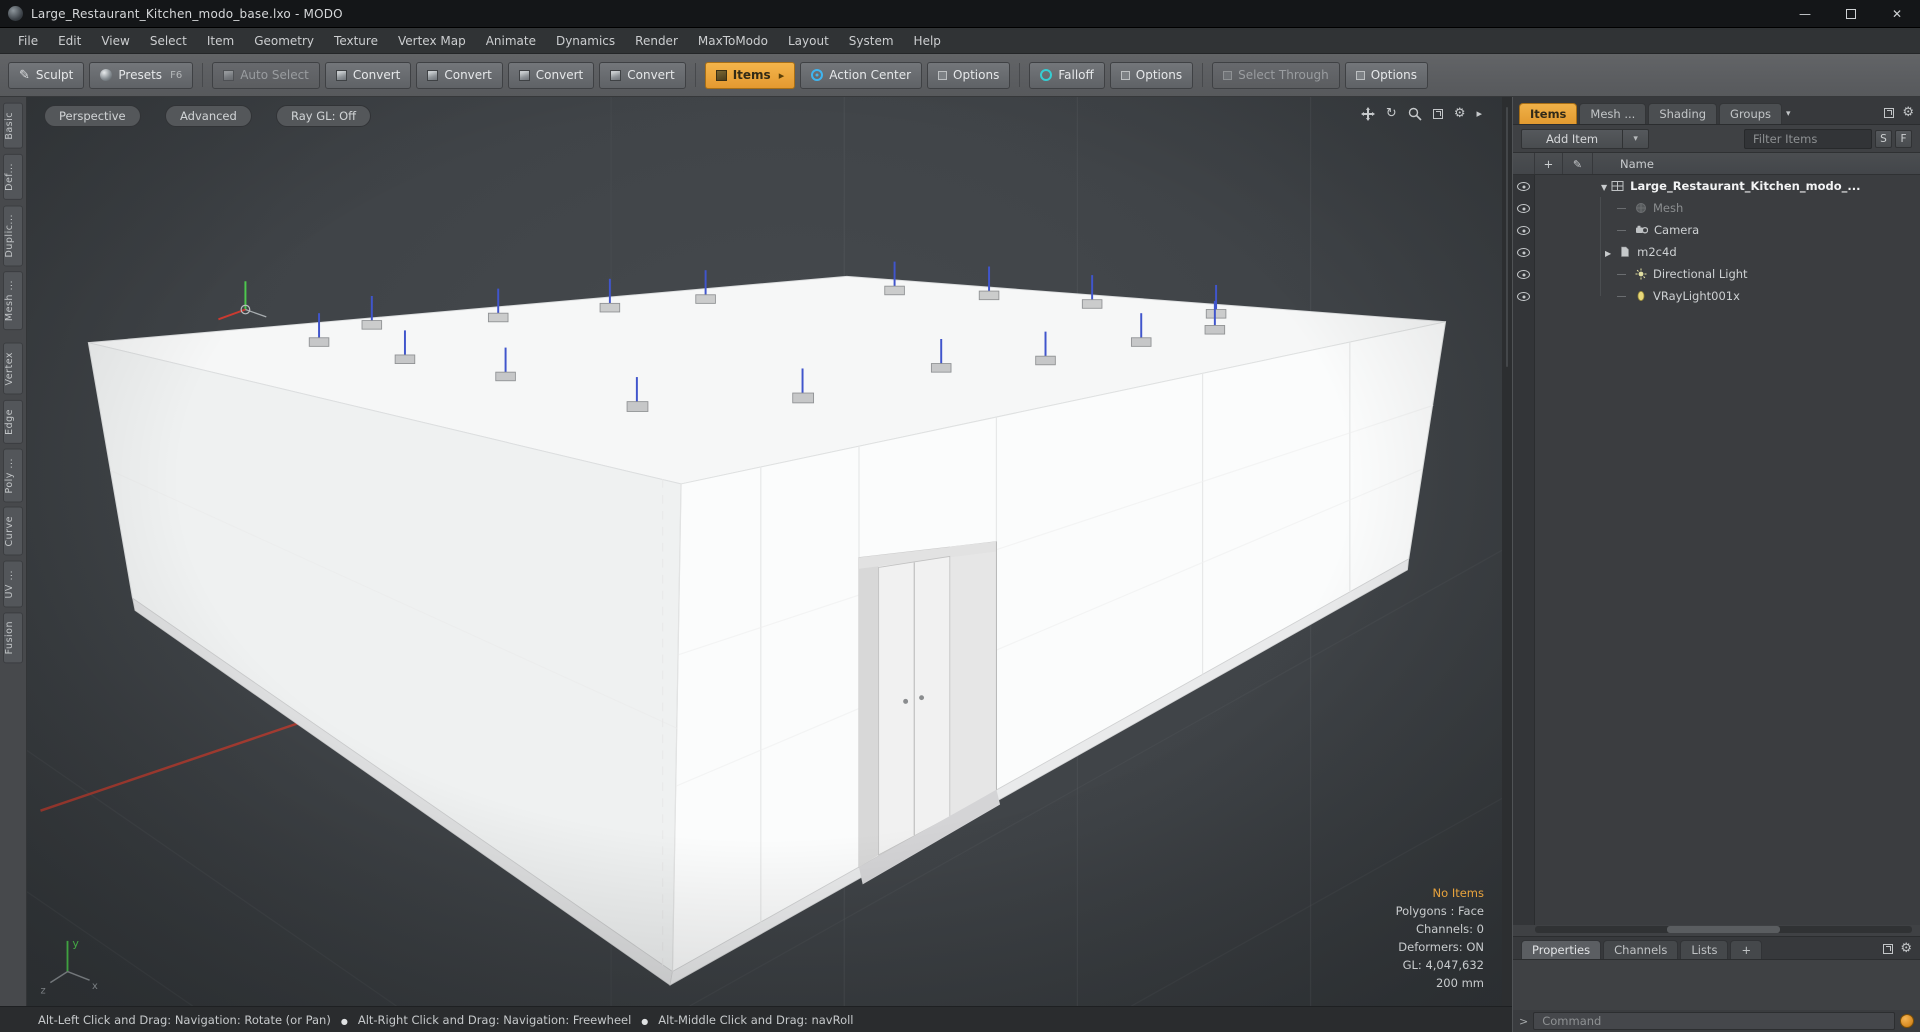 Image resolution: width=1920 pixels, height=1032 pixels. Describe the element at coordinates (1549, 163) in the screenshot. I see `add-column-header: +` at that location.